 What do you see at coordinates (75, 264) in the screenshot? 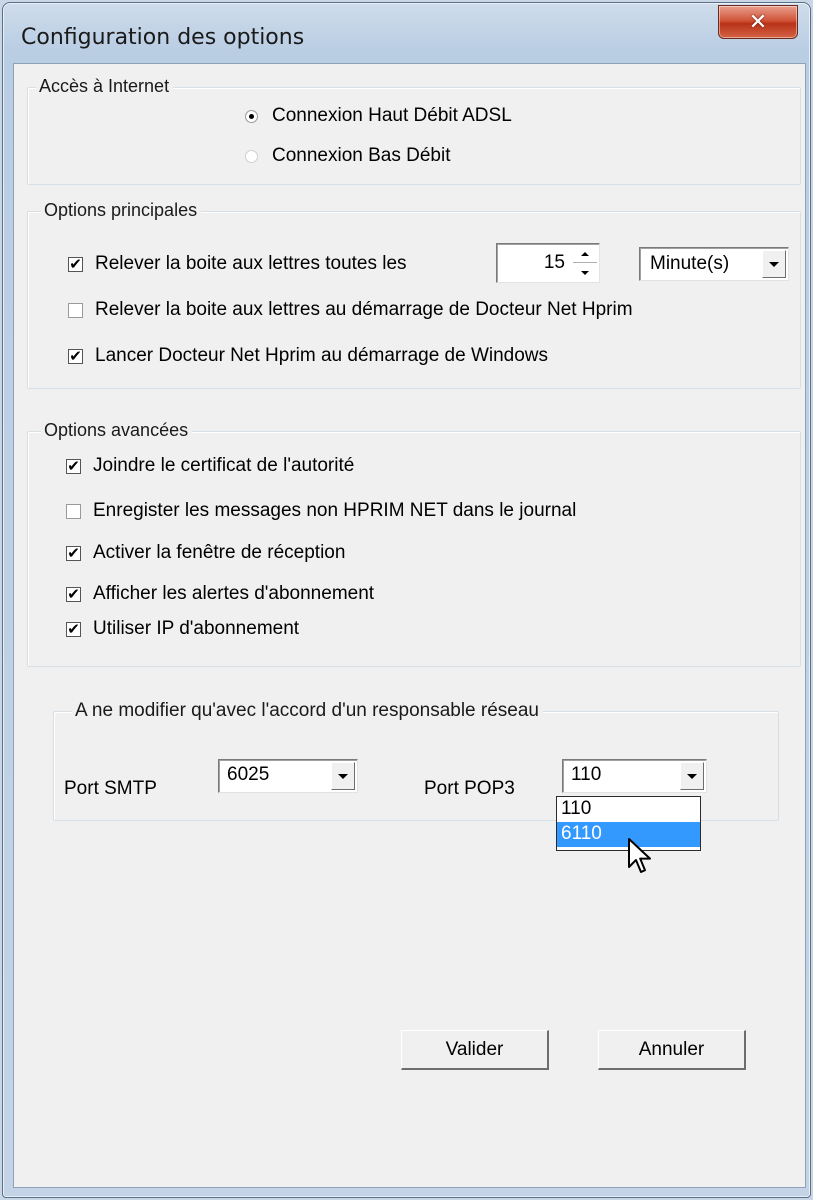
I see `check-mail-checkbox: ✔` at bounding box center [75, 264].